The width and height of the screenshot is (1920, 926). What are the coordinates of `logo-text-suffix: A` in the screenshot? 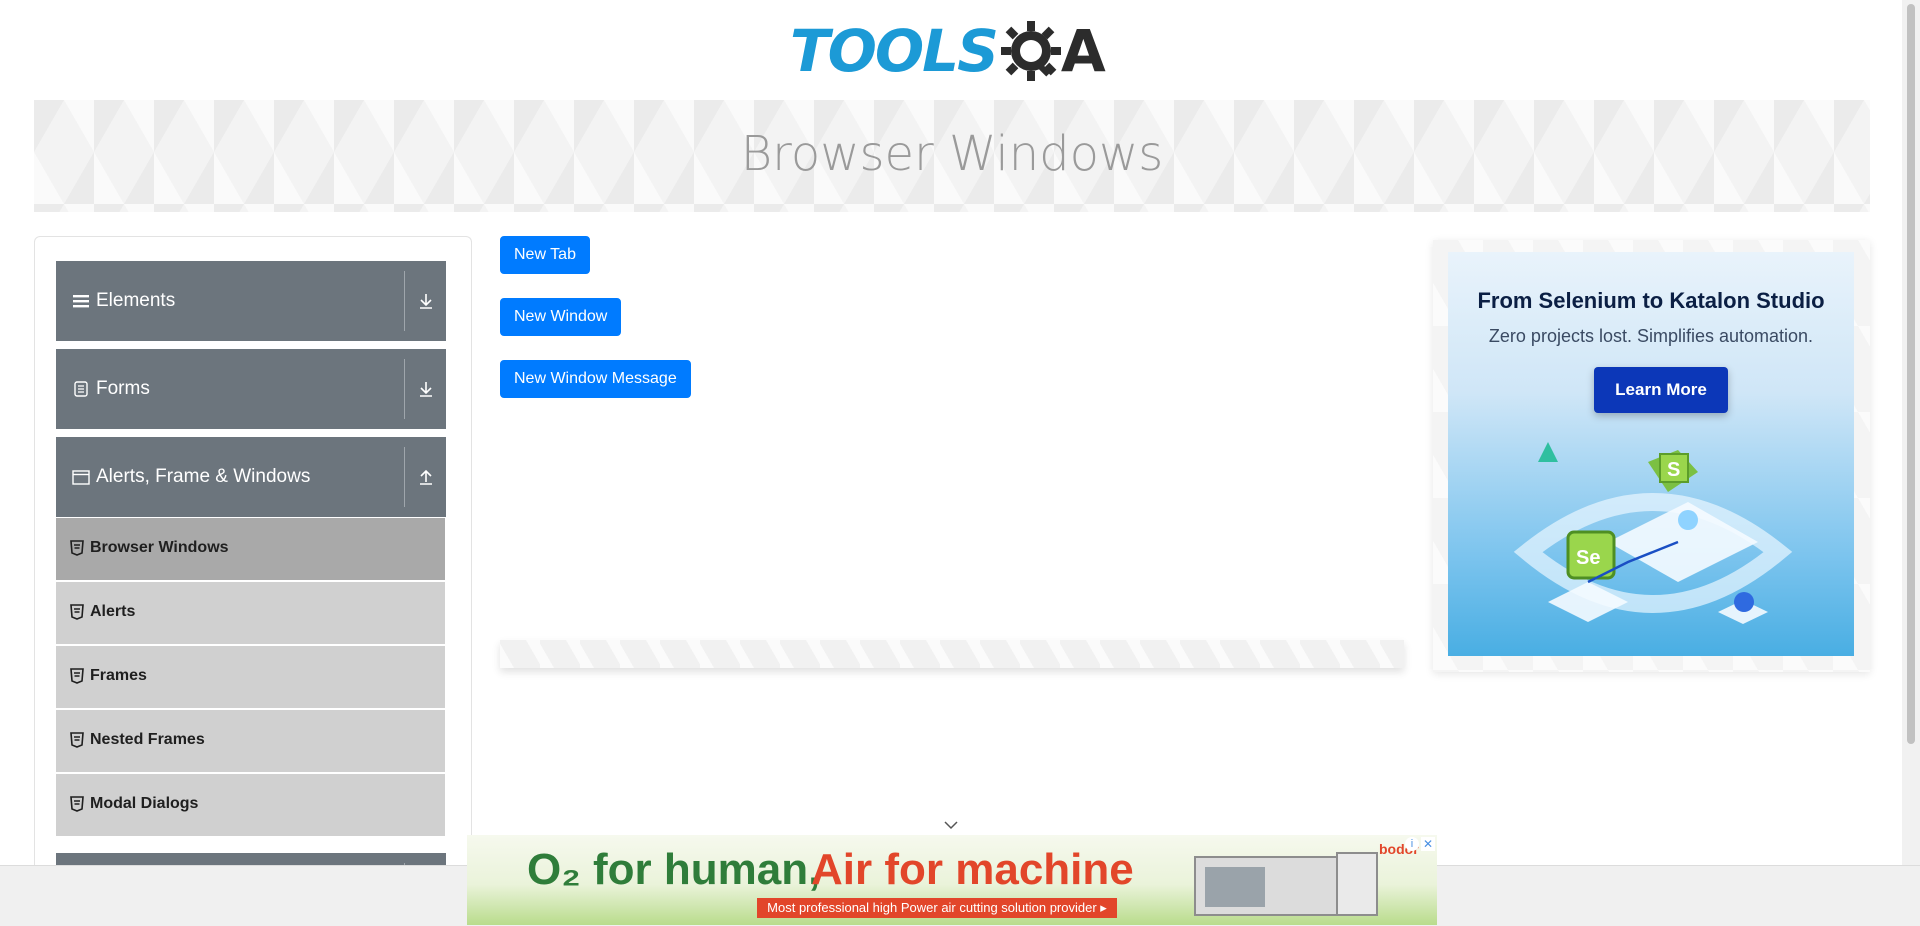 It's located at (1083, 51).